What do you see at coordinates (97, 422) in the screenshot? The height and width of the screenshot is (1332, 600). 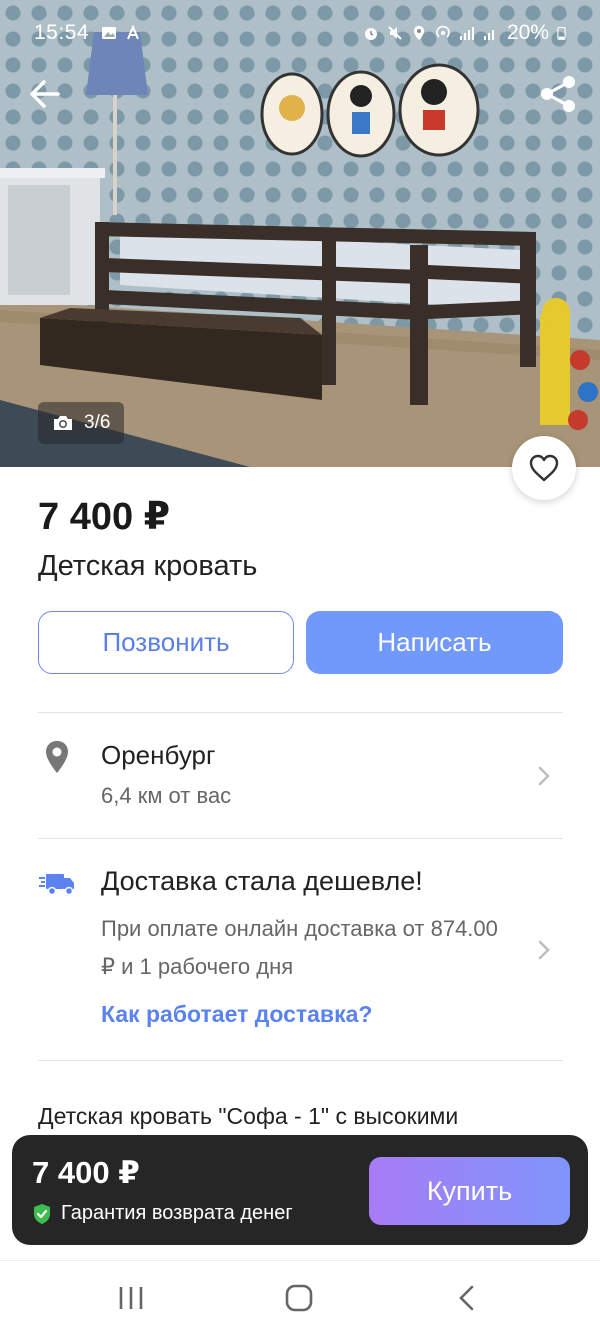 I see `photo-counter-text: 3/6` at bounding box center [97, 422].